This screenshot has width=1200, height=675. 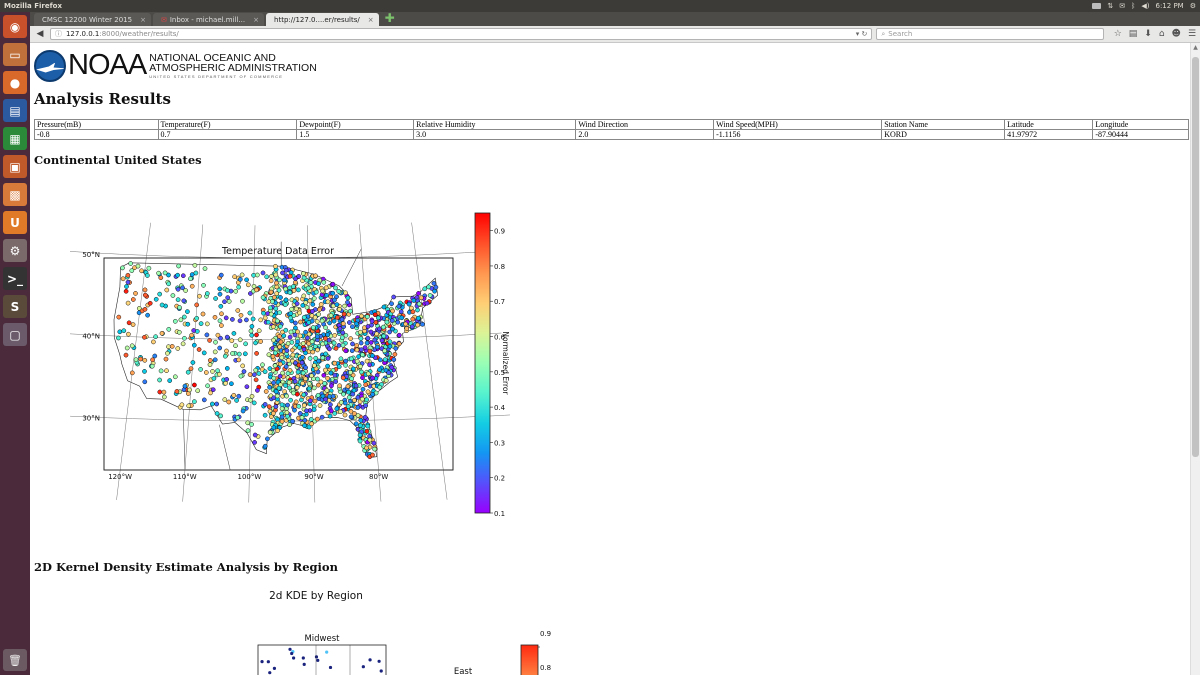 I want to click on scroll-up-arrow-icon: ▲, so click(x=1195, y=48).